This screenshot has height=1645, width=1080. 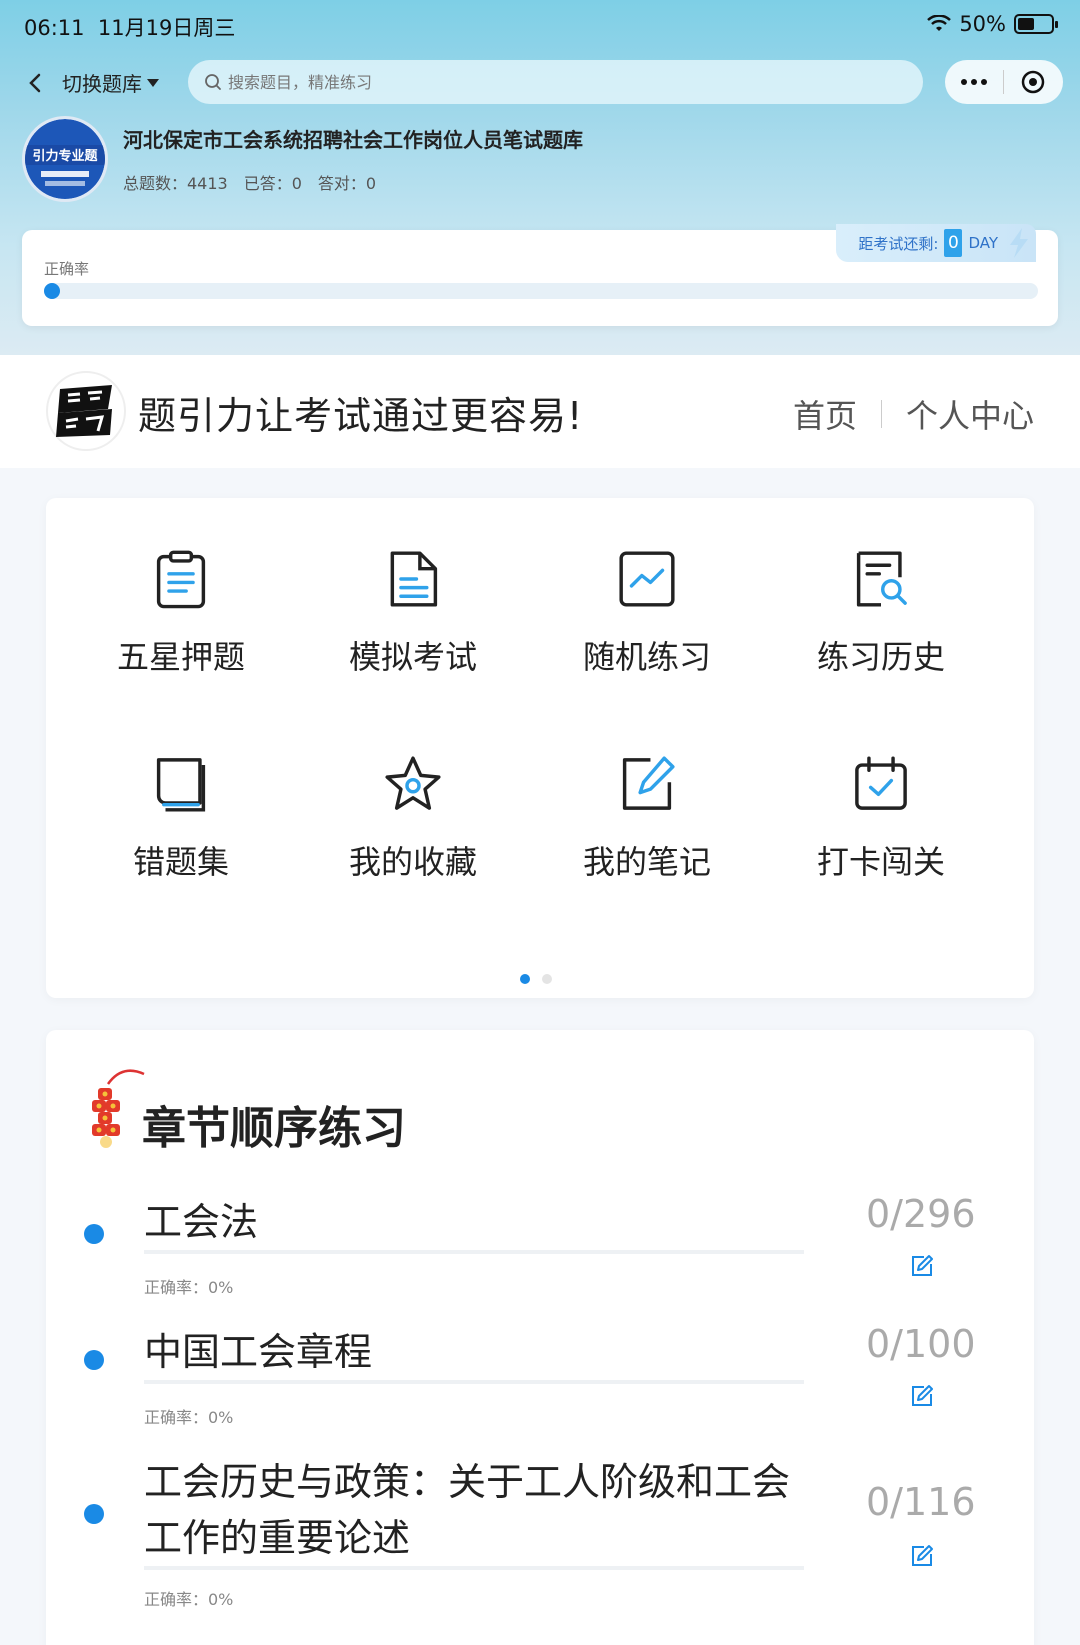 What do you see at coordinates (35, 83) in the screenshot?
I see `back-icon` at bounding box center [35, 83].